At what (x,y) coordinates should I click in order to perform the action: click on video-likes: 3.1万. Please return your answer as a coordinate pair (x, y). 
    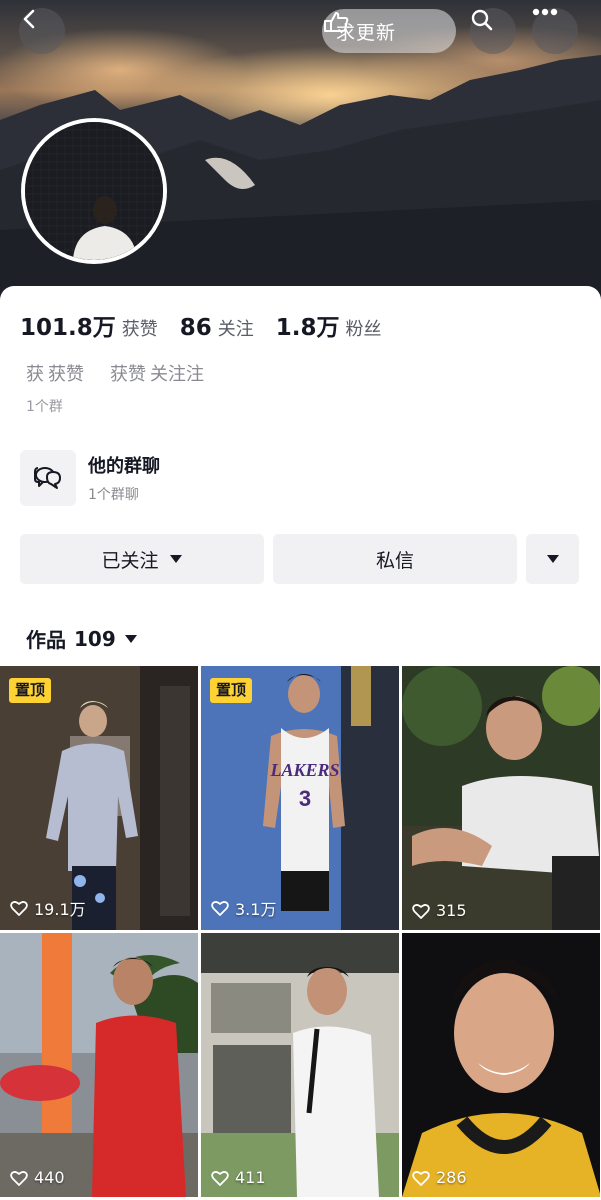
    Looking at the image, I should click on (243, 908).